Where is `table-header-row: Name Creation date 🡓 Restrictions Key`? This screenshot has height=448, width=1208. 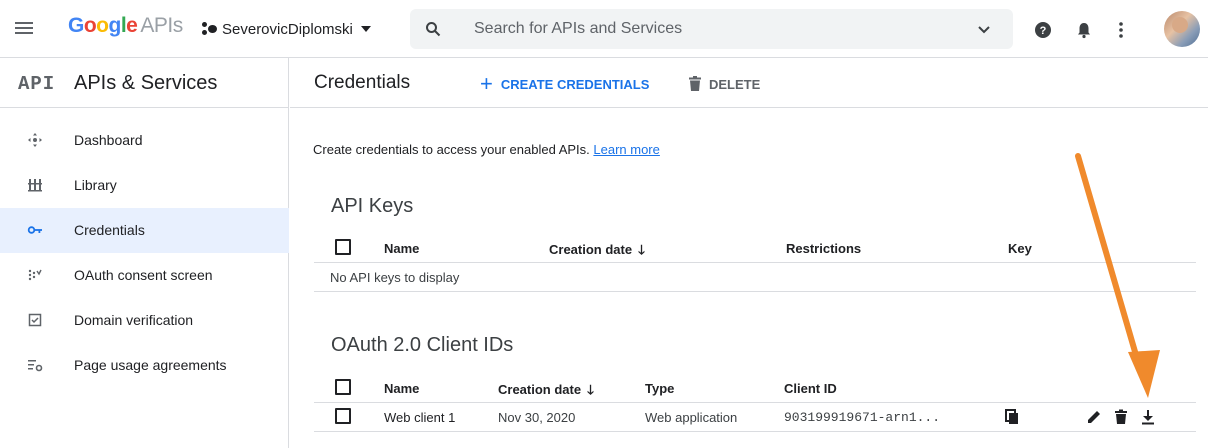
table-header-row: Name Creation date 🡓 Restrictions Key is located at coordinates (755, 248).